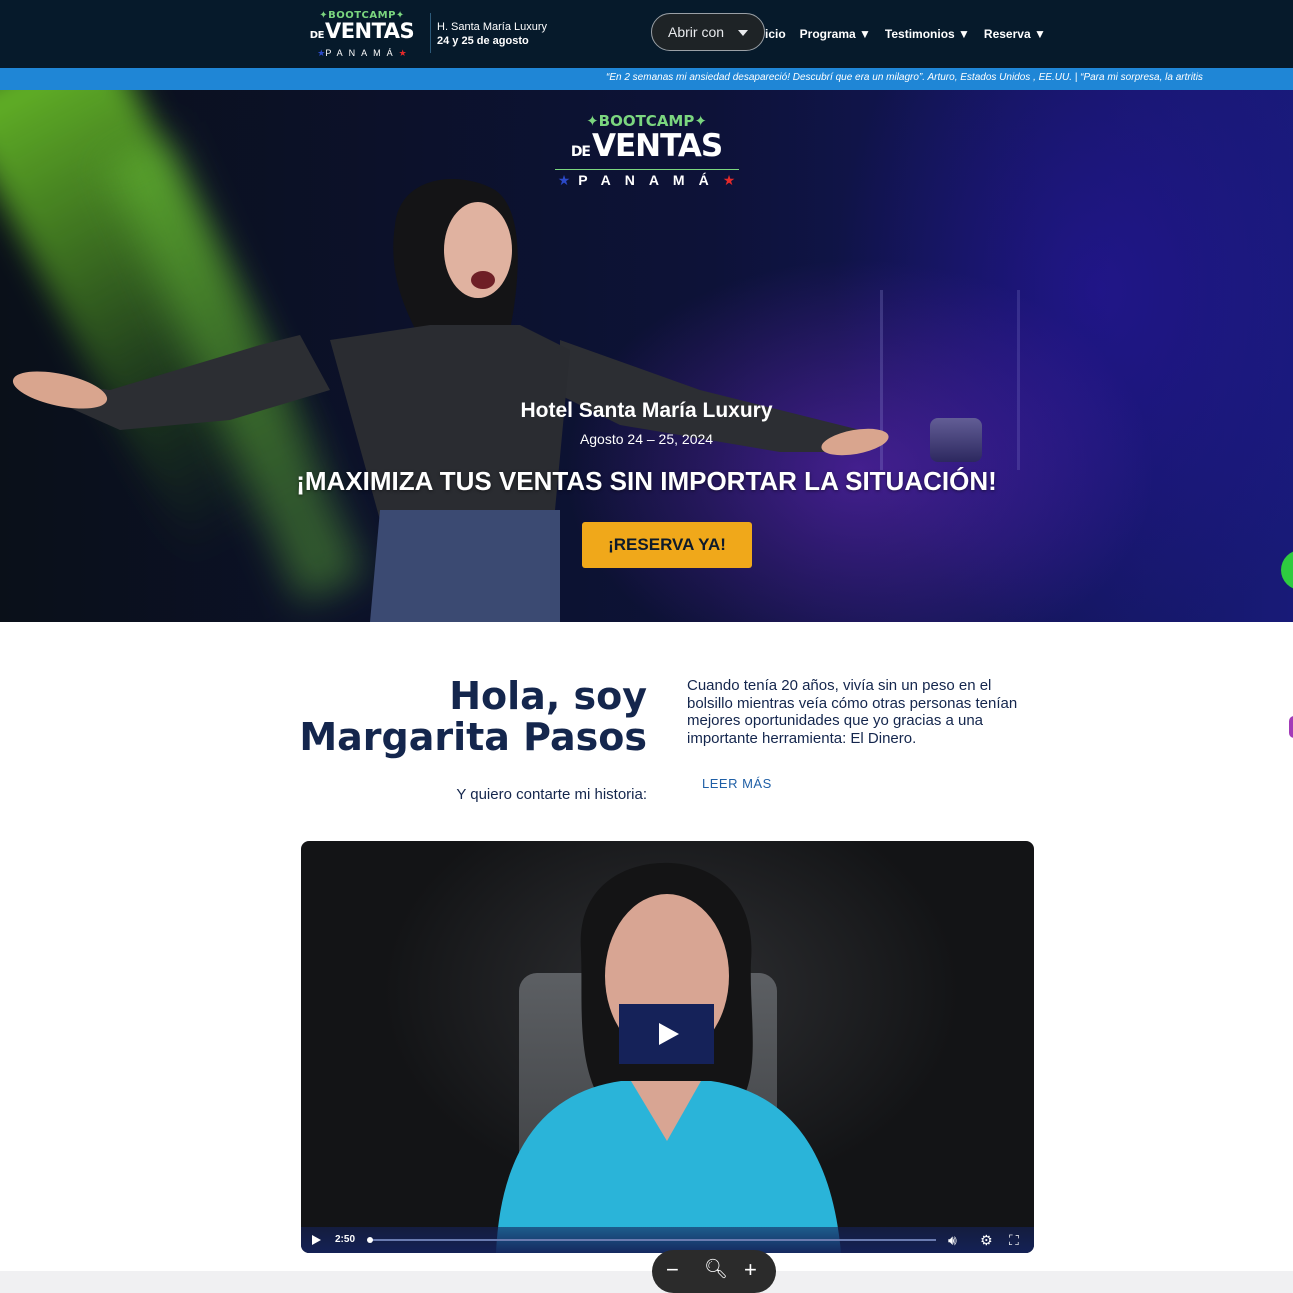  I want to click on video-controls-bar: 2:50 🔊︎ ⚙ ⛶, so click(667, 1240).